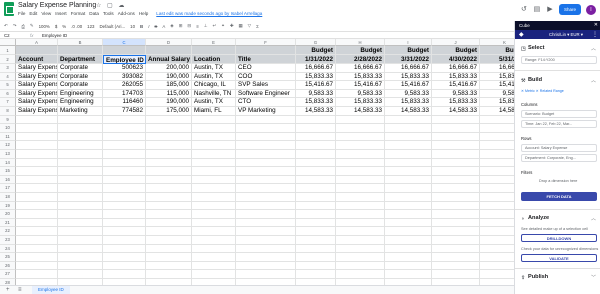 The width and height of the screenshot is (600, 294). Describe the element at coordinates (456, 59) in the screenshot. I see `header-cell: 4/30/2022` at that location.